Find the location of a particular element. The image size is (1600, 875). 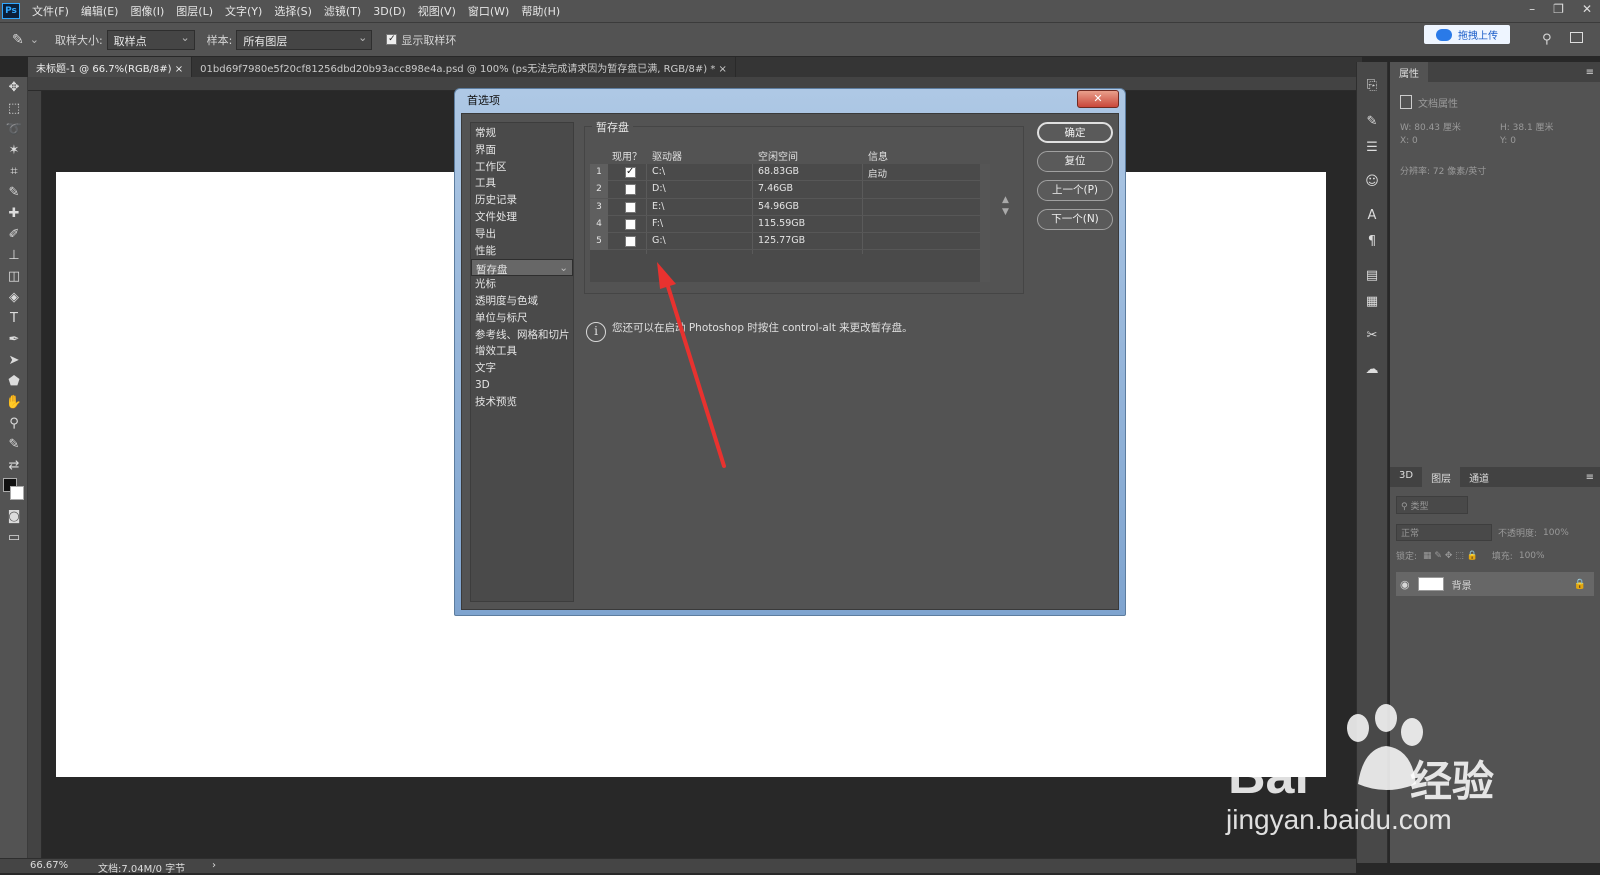

layer-filter-select: ⚲ 类型 is located at coordinates (1432, 505).